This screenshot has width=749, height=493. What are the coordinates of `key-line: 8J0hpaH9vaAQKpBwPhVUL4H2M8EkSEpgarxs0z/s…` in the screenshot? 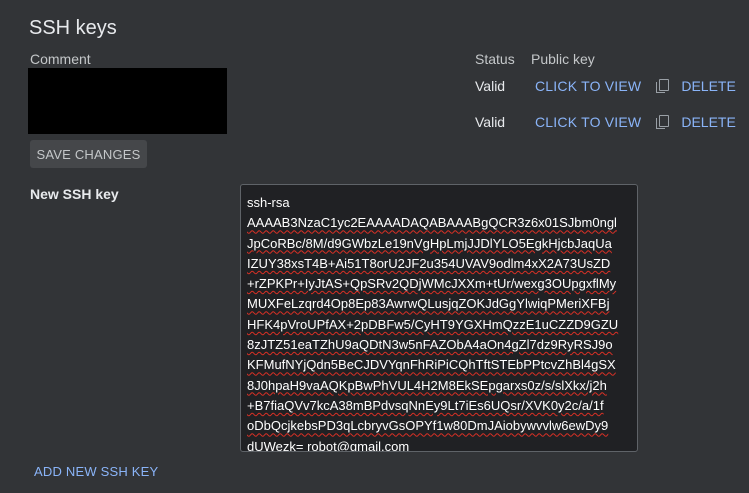 It's located at (427, 385).